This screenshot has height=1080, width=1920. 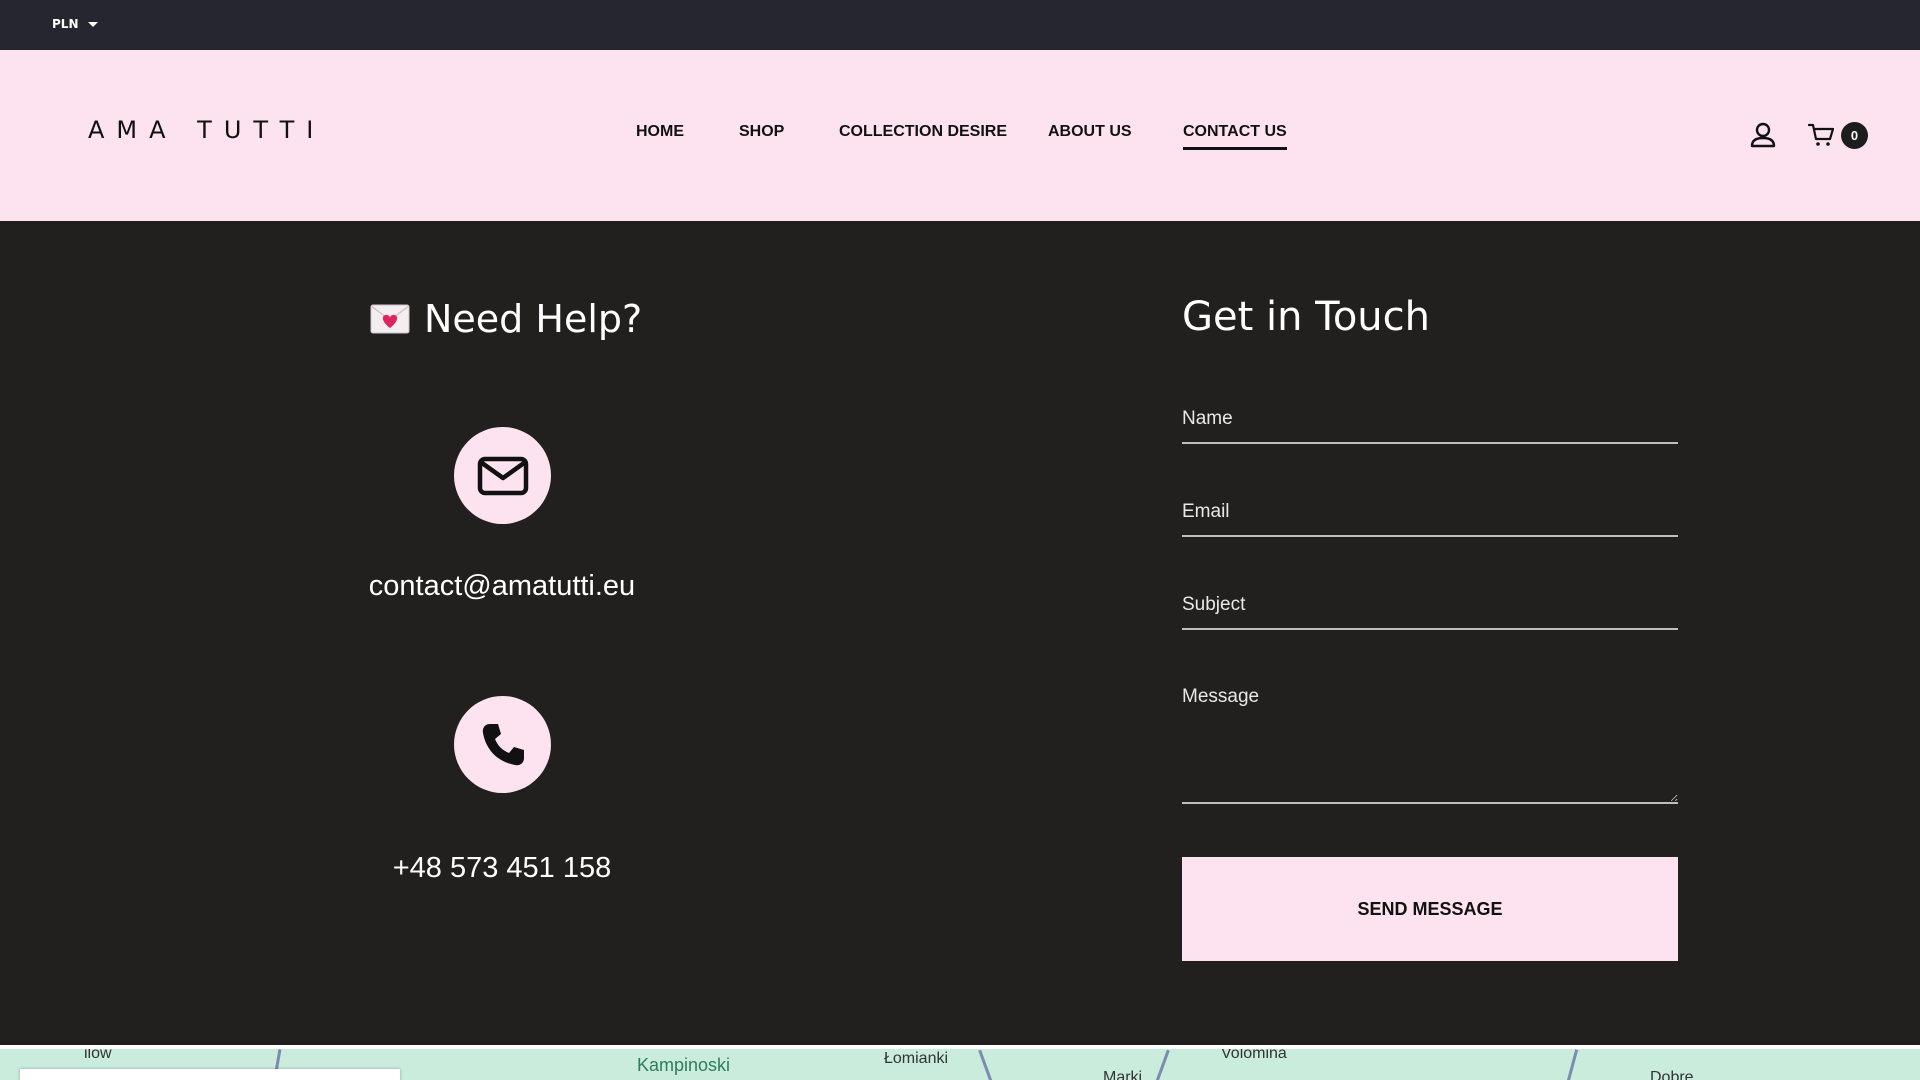 I want to click on currency-selector: PLN, so click(x=75, y=24).